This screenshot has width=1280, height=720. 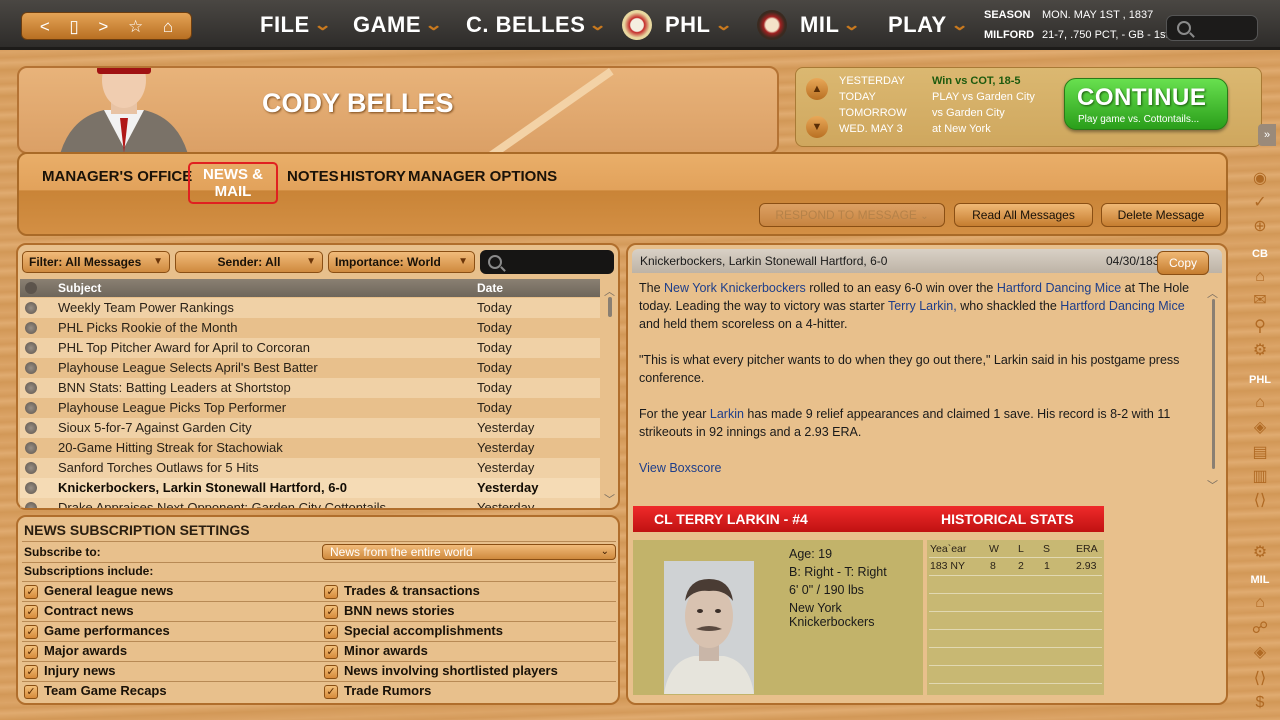 What do you see at coordinates (73, 26) in the screenshot?
I see `window-icon: ▯` at bounding box center [73, 26].